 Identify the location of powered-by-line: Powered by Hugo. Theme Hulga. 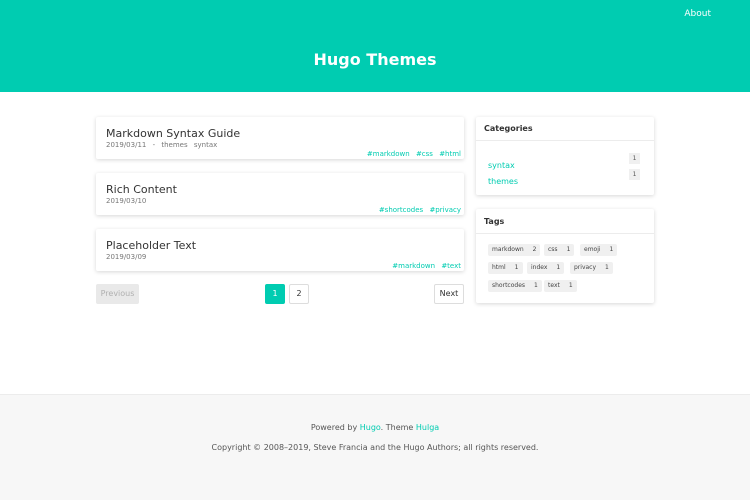
(375, 427).